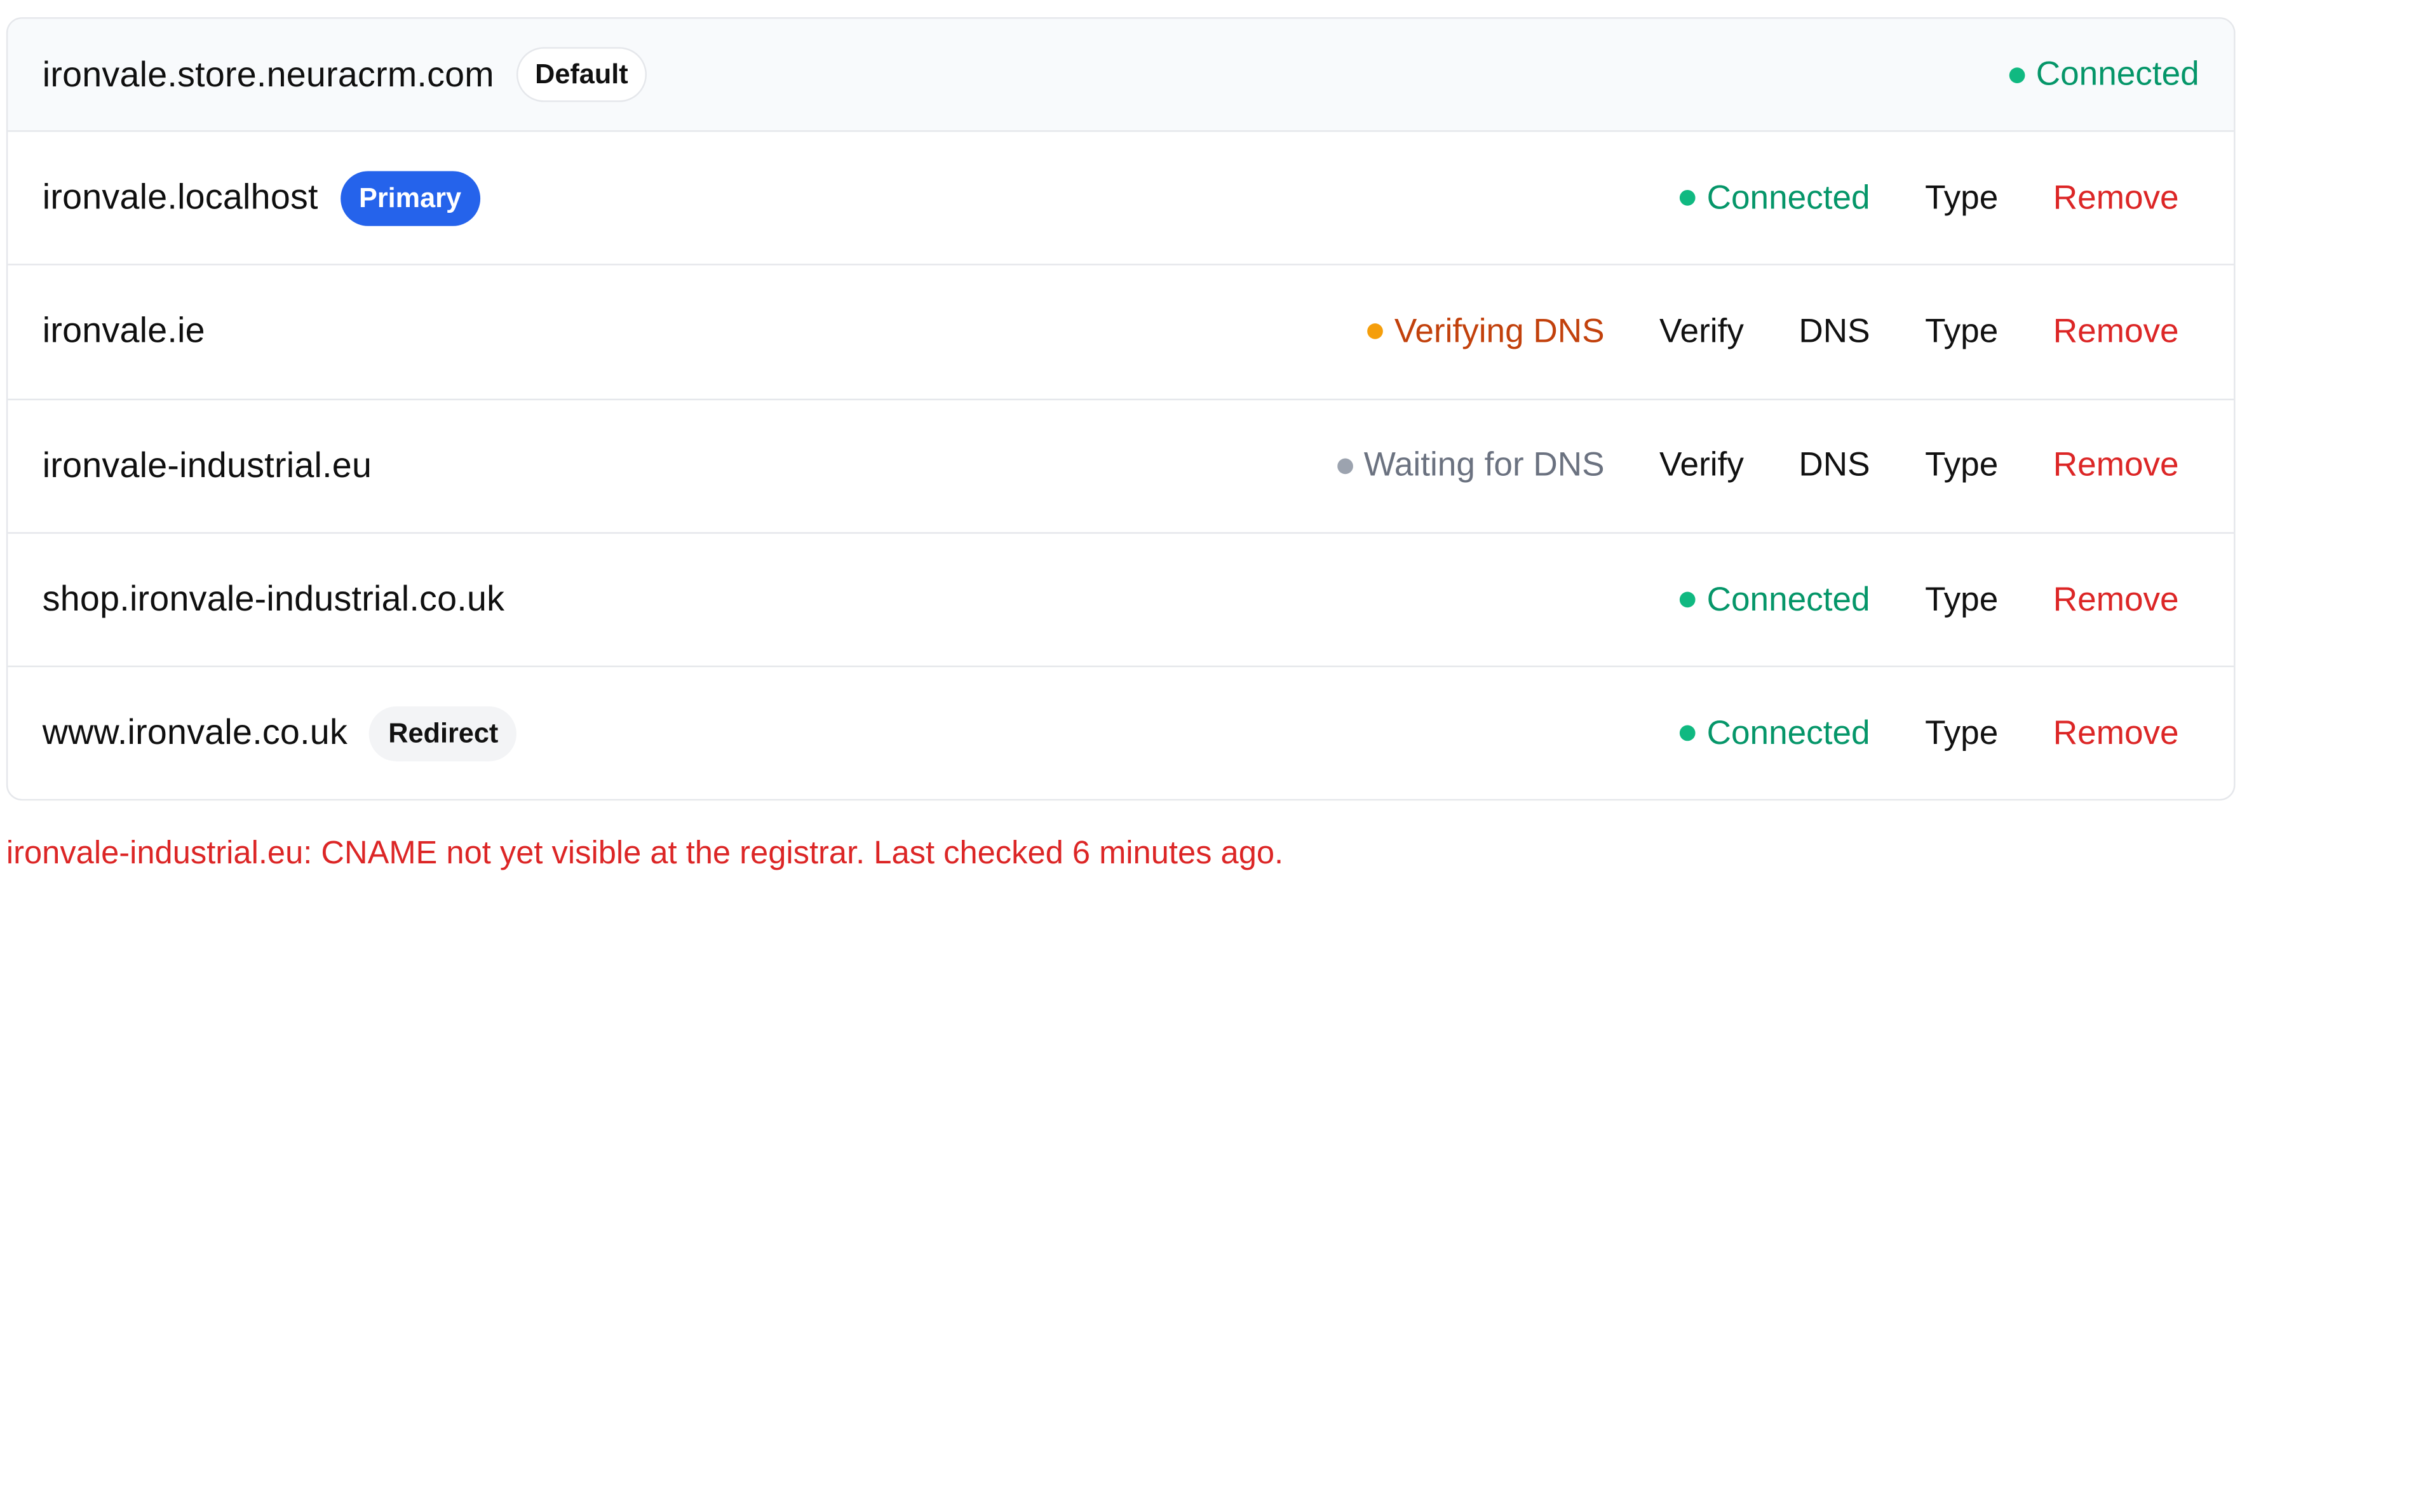 Image resolution: width=2430 pixels, height=1512 pixels. I want to click on domain-name: shop.ironvale-industrial.co.uk, so click(273, 599).